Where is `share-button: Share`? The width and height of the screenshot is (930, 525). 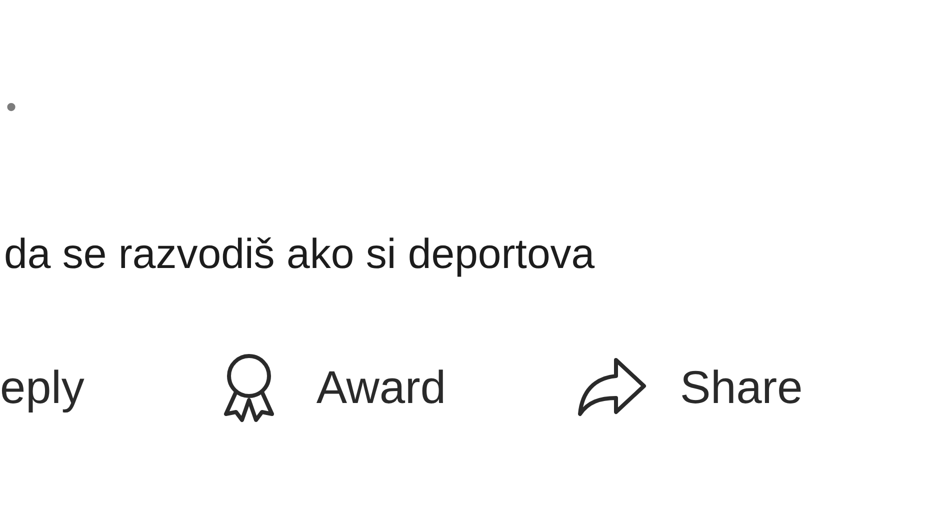
share-button: Share is located at coordinates (689, 387).